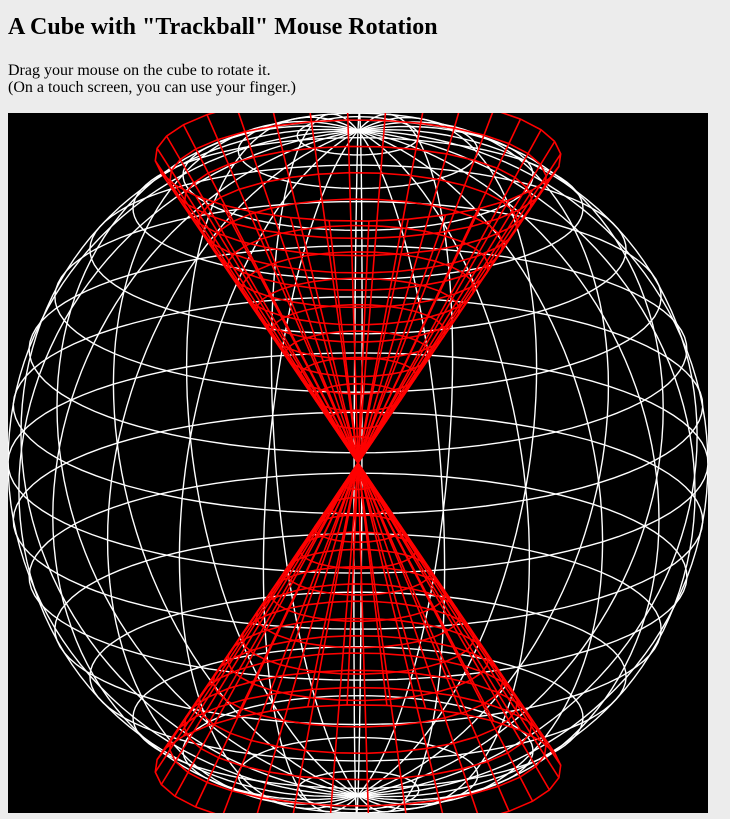 Image resolution: width=730 pixels, height=819 pixels. Describe the element at coordinates (223, 27) in the screenshot. I see `page-title: A Cube with "Trackball" Mouse Rotation` at that location.